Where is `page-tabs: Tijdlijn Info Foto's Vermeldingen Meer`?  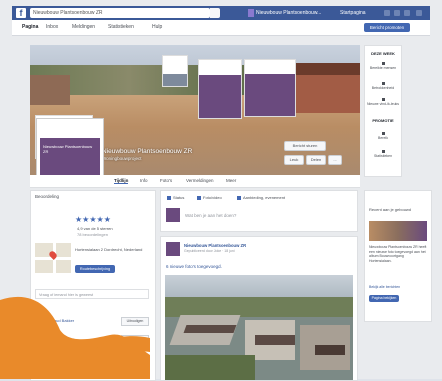 page-tabs: Tijdlijn Info Foto's Vermeldingen Meer is located at coordinates (195, 181).